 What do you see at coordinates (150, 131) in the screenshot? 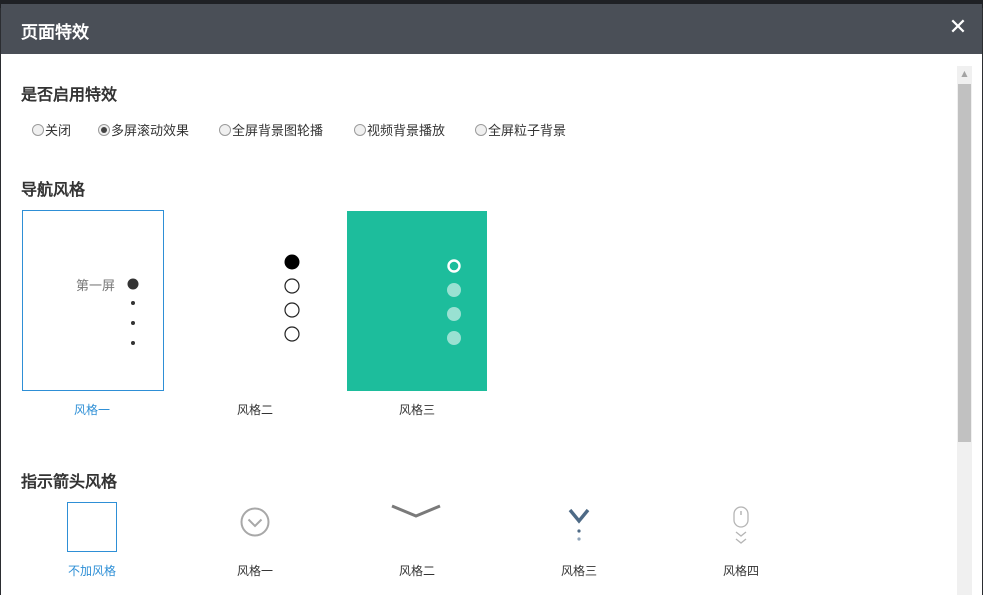
I see `radio-multiscreen-scroll-label: 多屏滚动效果` at bounding box center [150, 131].